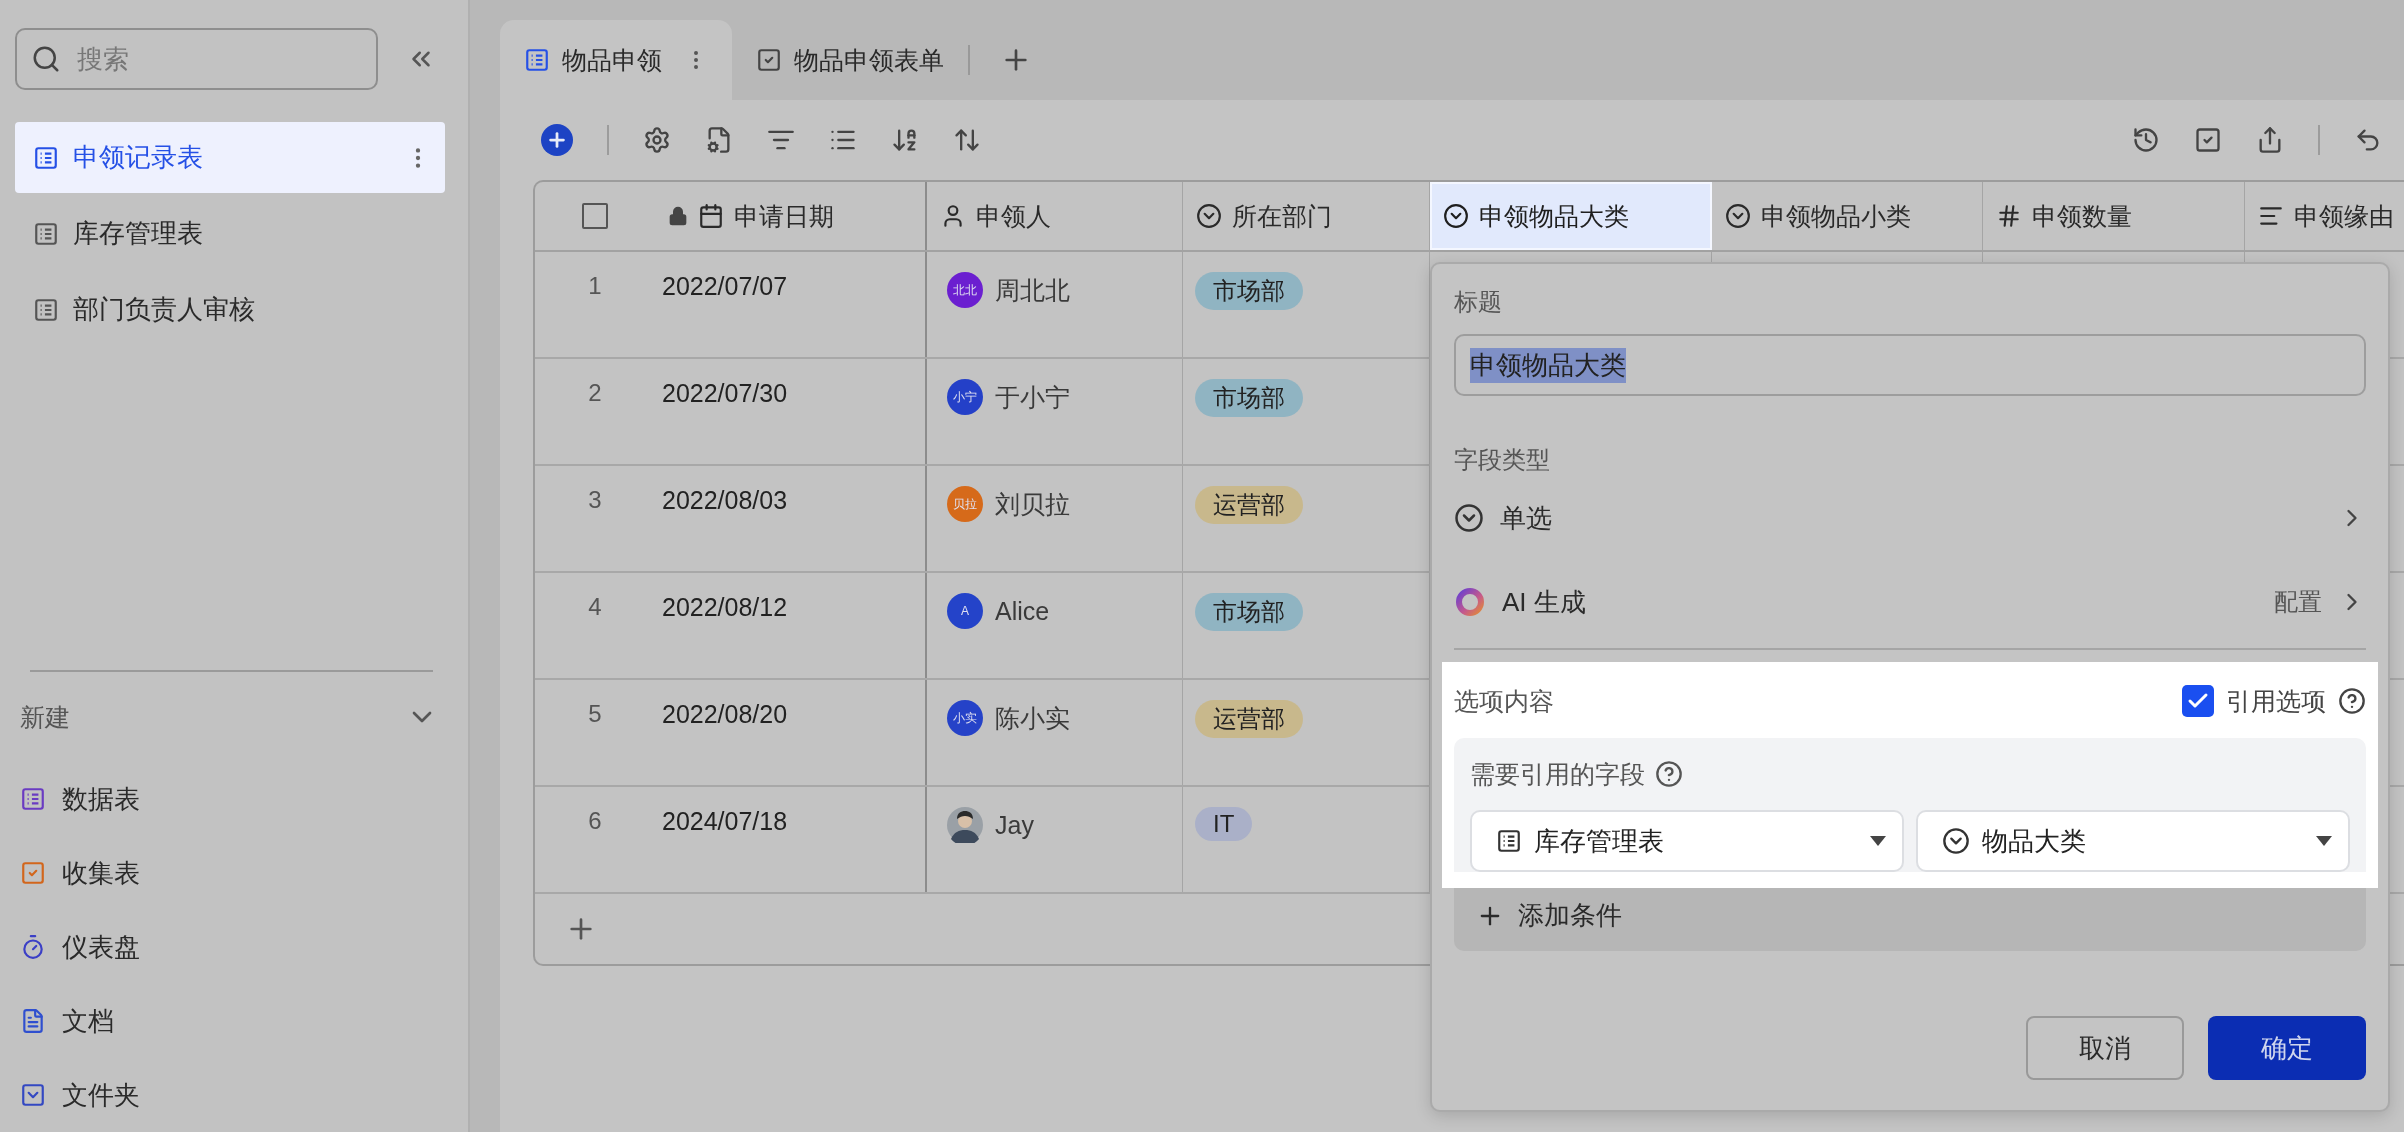 Image resolution: width=2404 pixels, height=1132 pixels. Describe the element at coordinates (769, 60) in the screenshot. I see `form-icon` at that location.